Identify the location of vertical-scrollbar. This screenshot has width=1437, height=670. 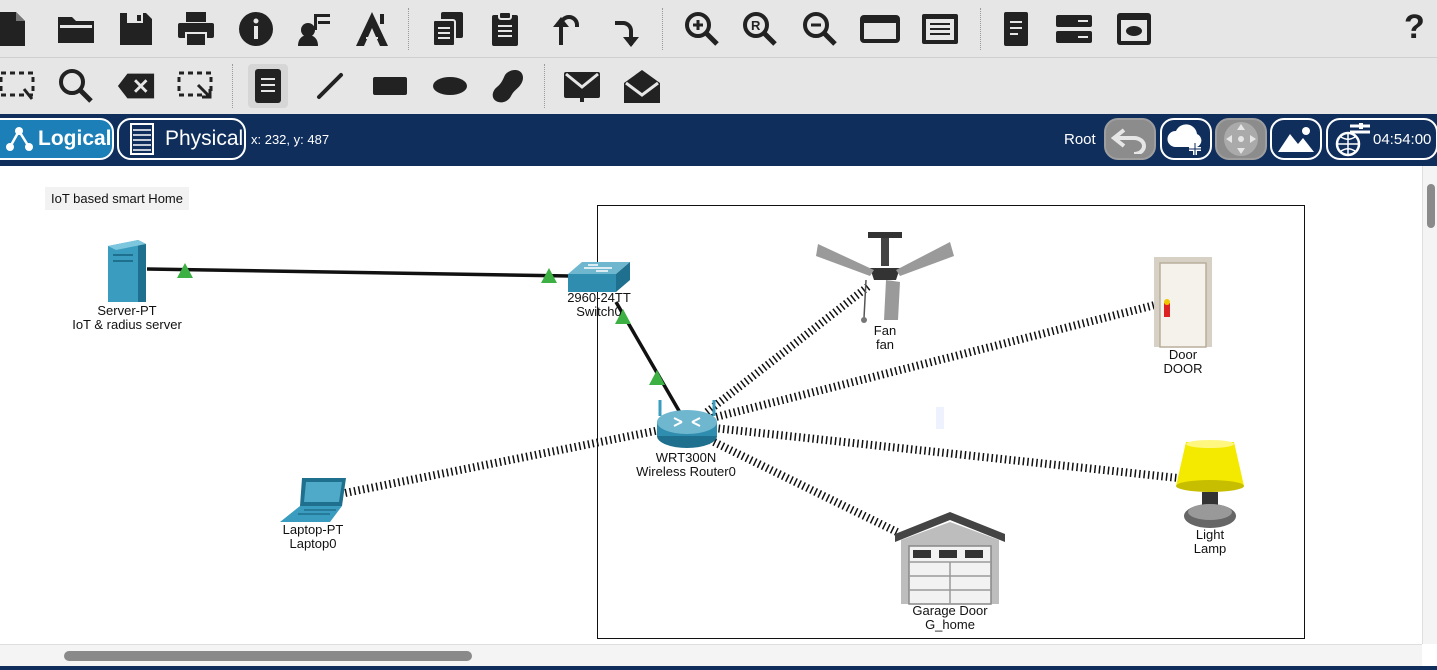
(1429, 405).